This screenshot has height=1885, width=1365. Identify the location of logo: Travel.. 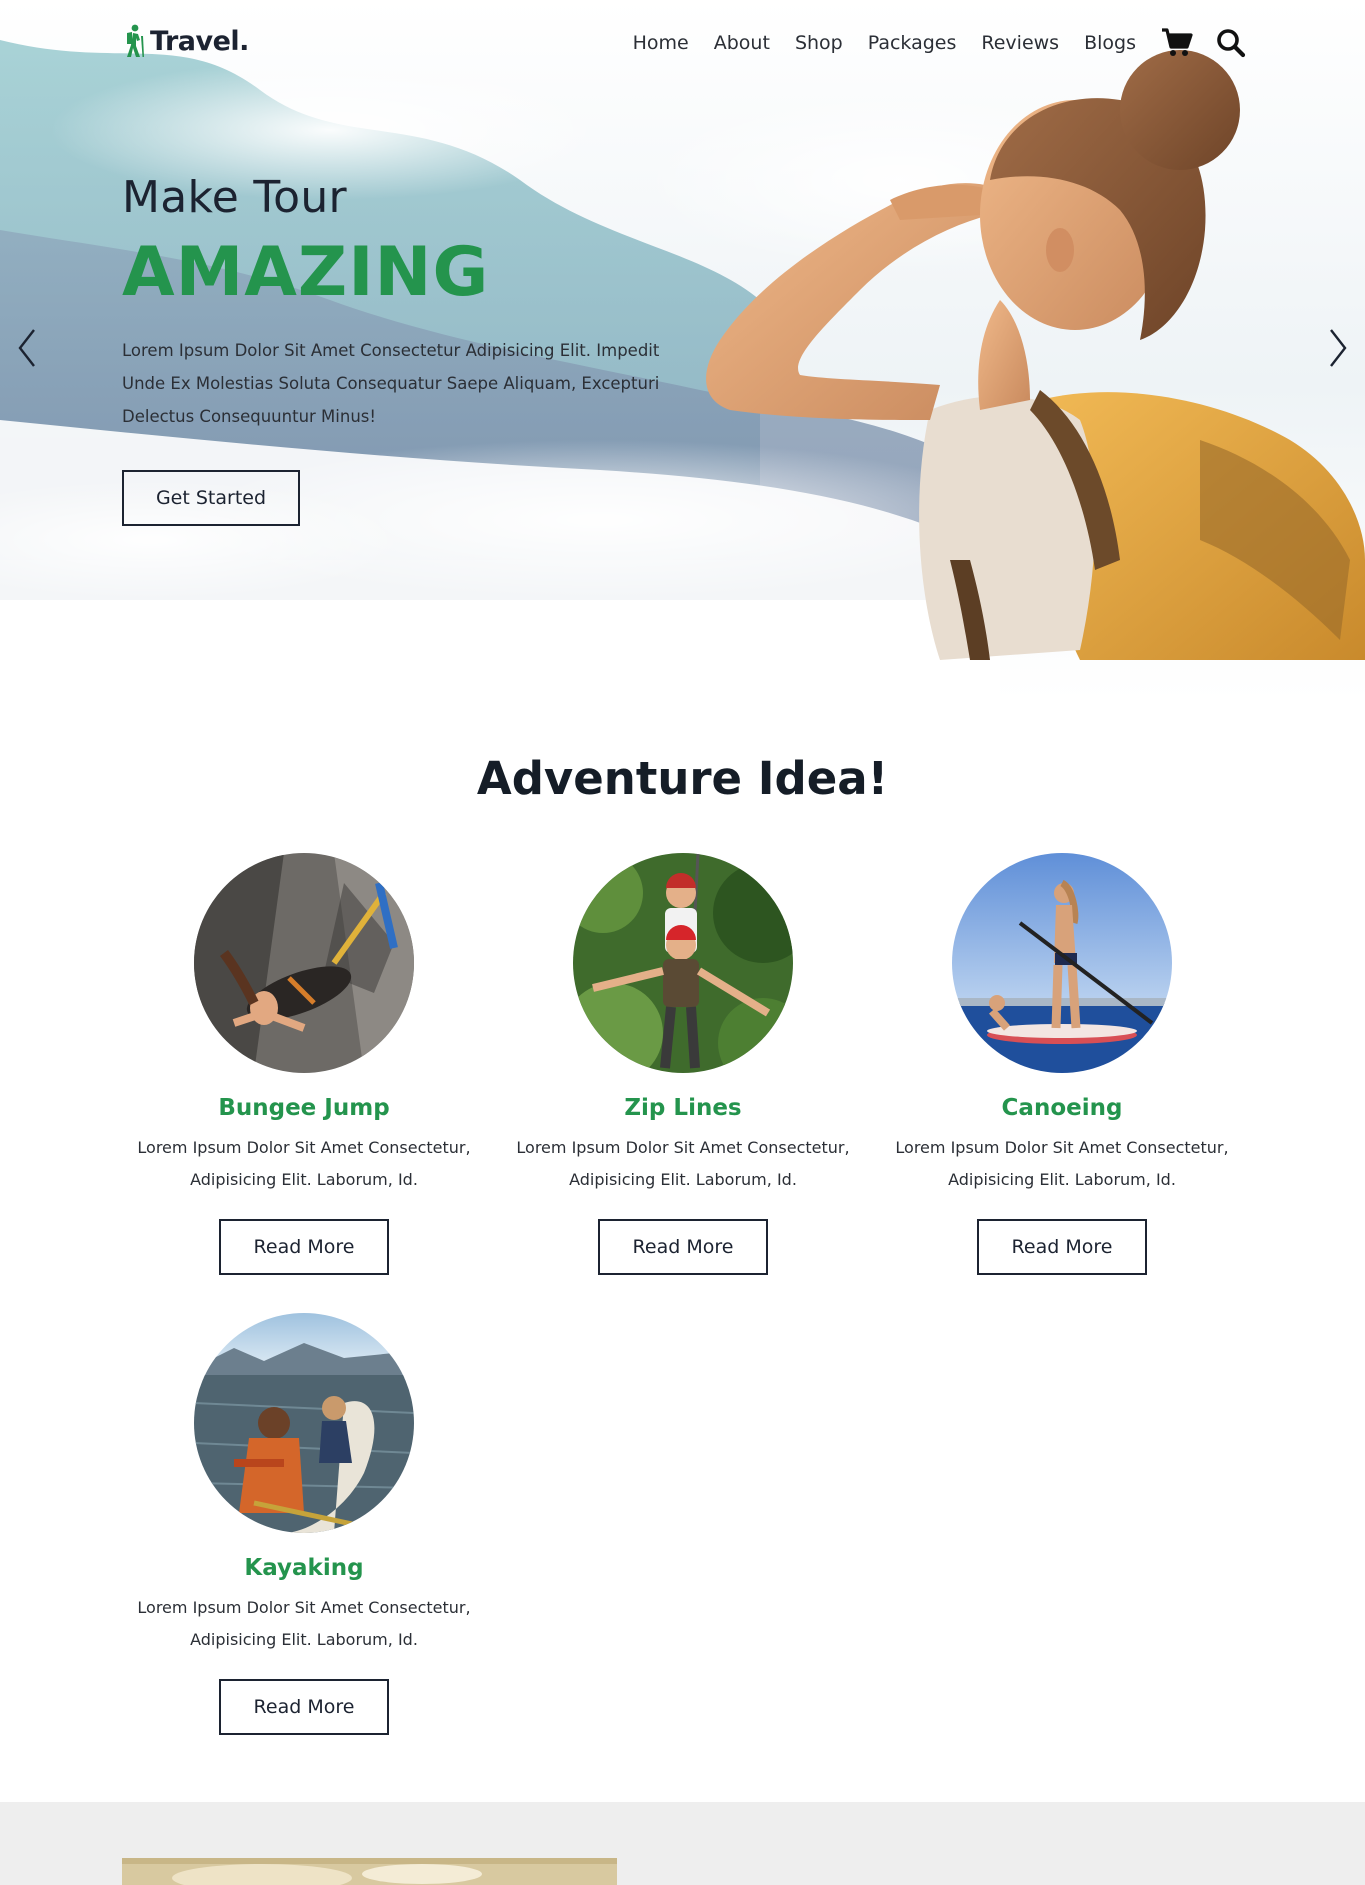
(185, 41).